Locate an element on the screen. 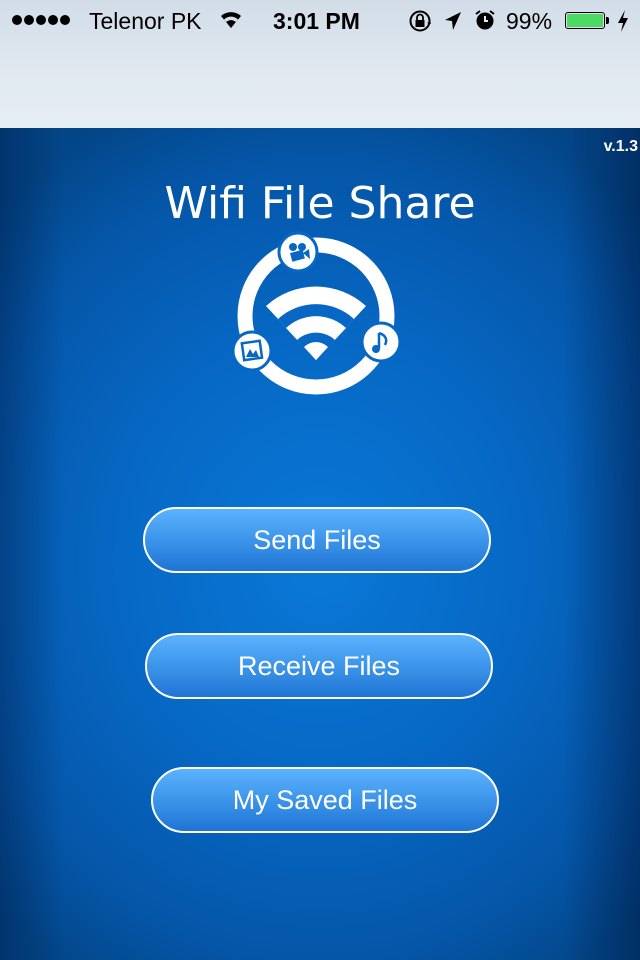 Image resolution: width=640 pixels, height=960 pixels. my-saved-files-button: My Saved Files is located at coordinates (325, 800).